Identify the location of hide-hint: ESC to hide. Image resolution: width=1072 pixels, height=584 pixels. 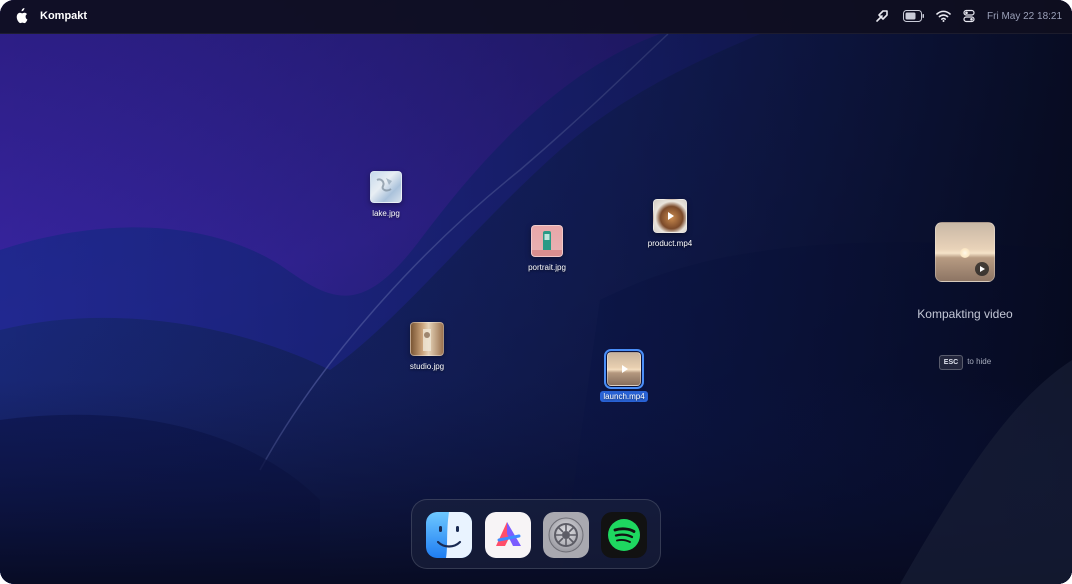
(965, 362).